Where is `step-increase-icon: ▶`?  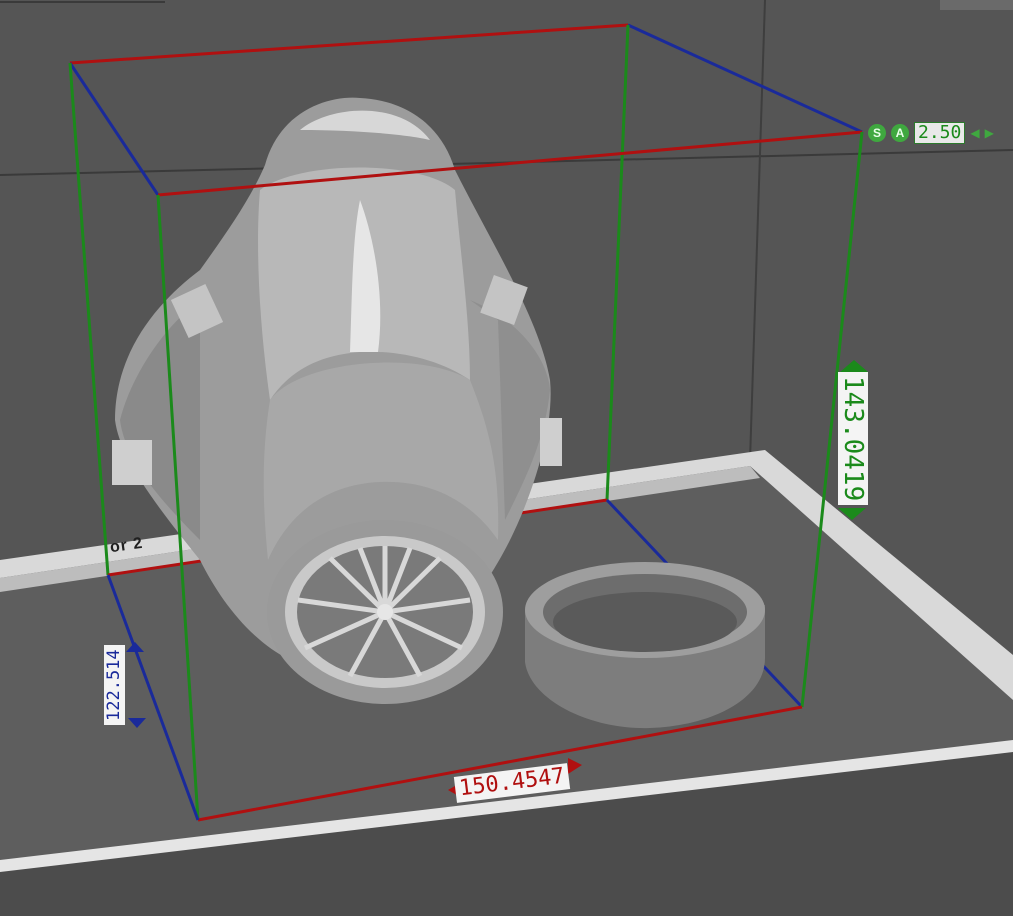
step-increase-icon: ▶ is located at coordinates (989, 133).